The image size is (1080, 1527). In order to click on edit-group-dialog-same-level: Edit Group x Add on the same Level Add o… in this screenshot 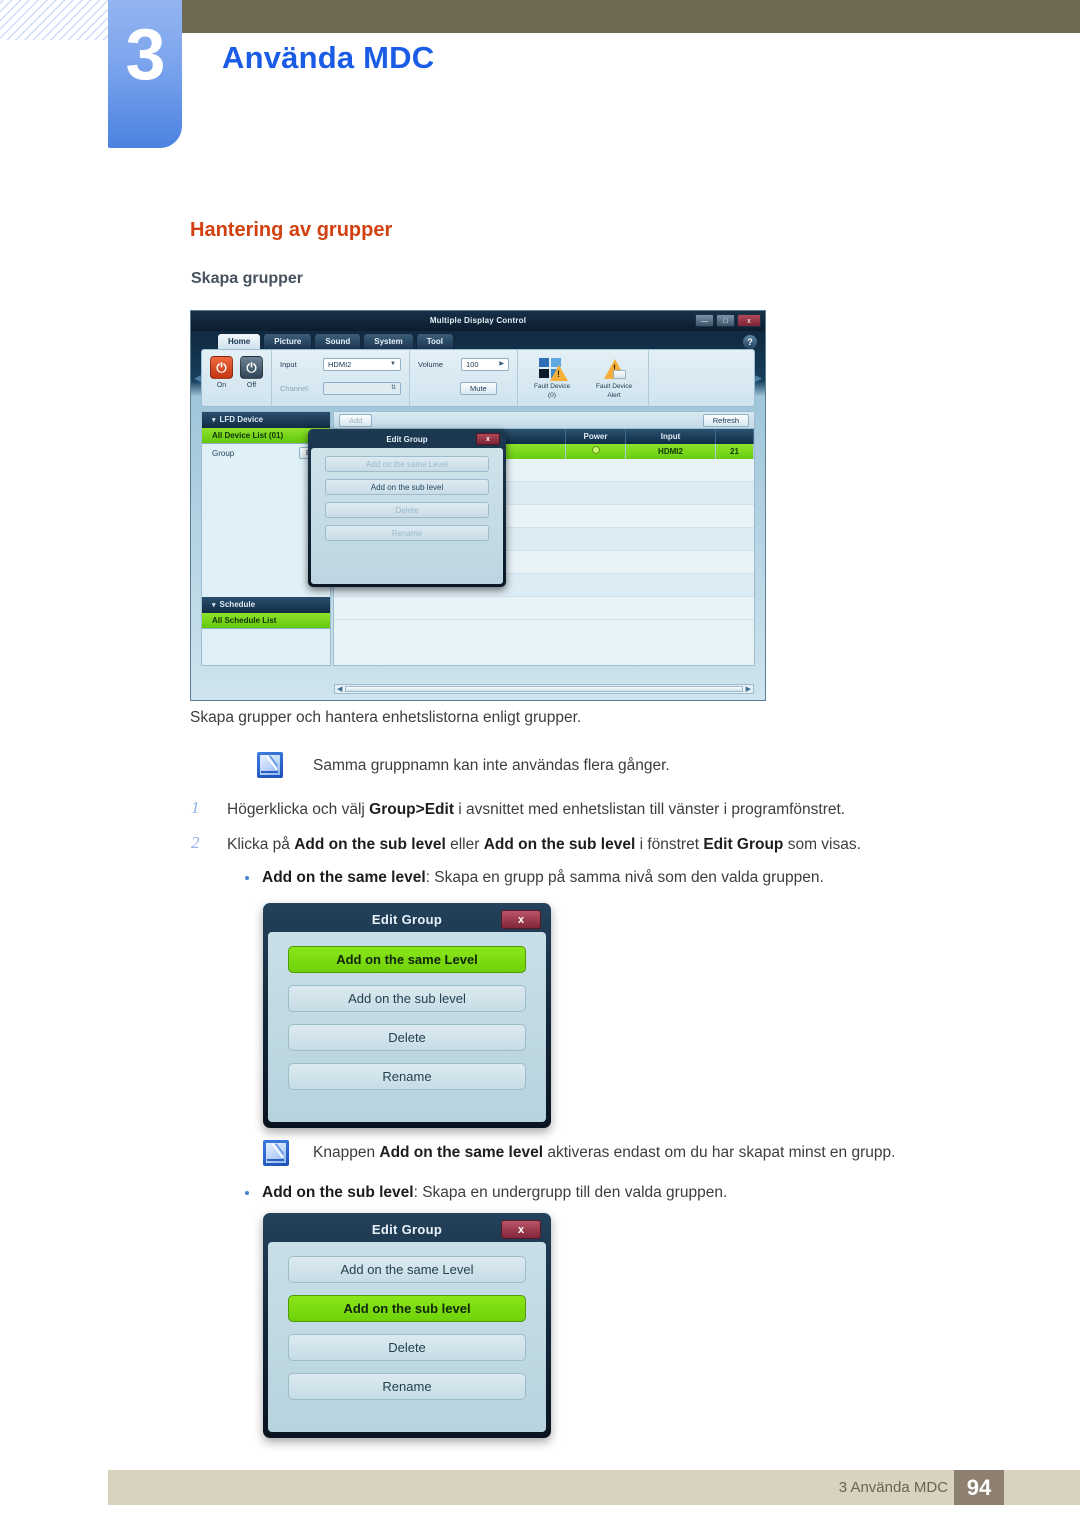, I will do `click(407, 1015)`.